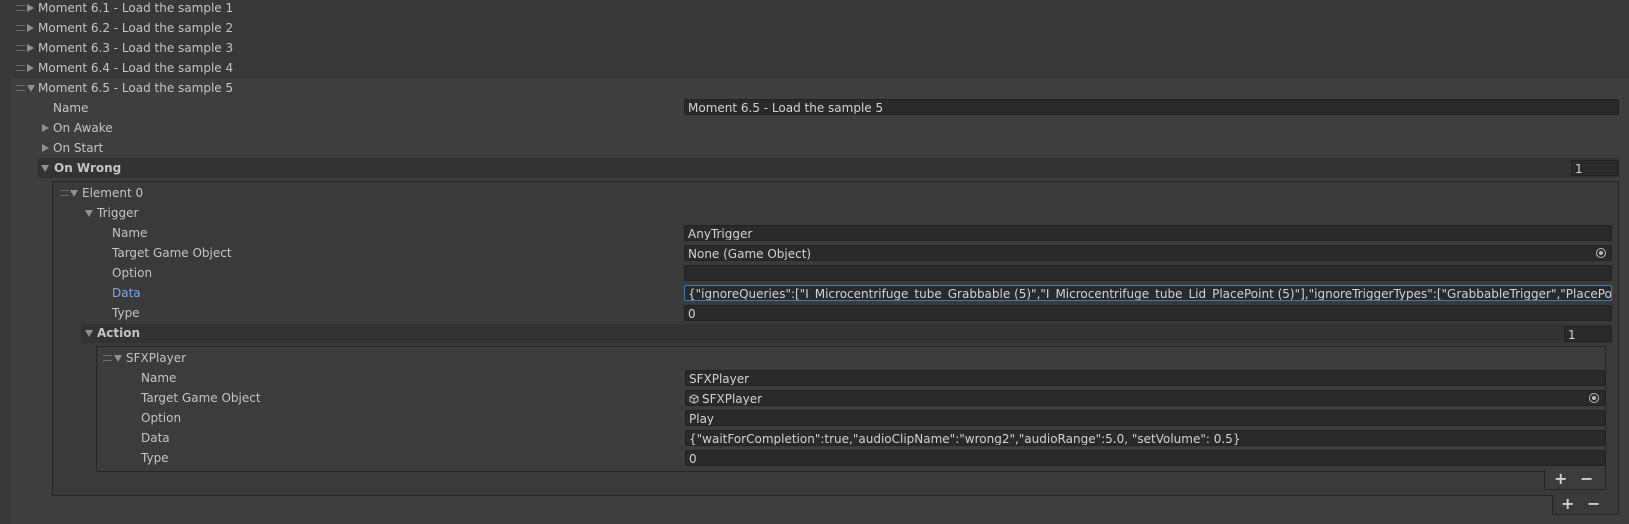  I want to click on trigger-type-field: 0, so click(1148, 313).